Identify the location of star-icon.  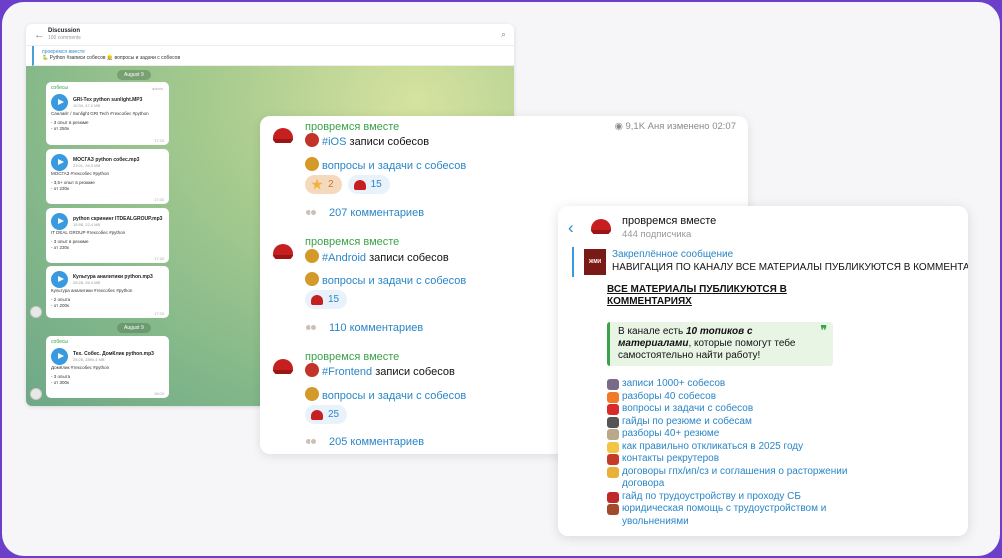
(317, 184).